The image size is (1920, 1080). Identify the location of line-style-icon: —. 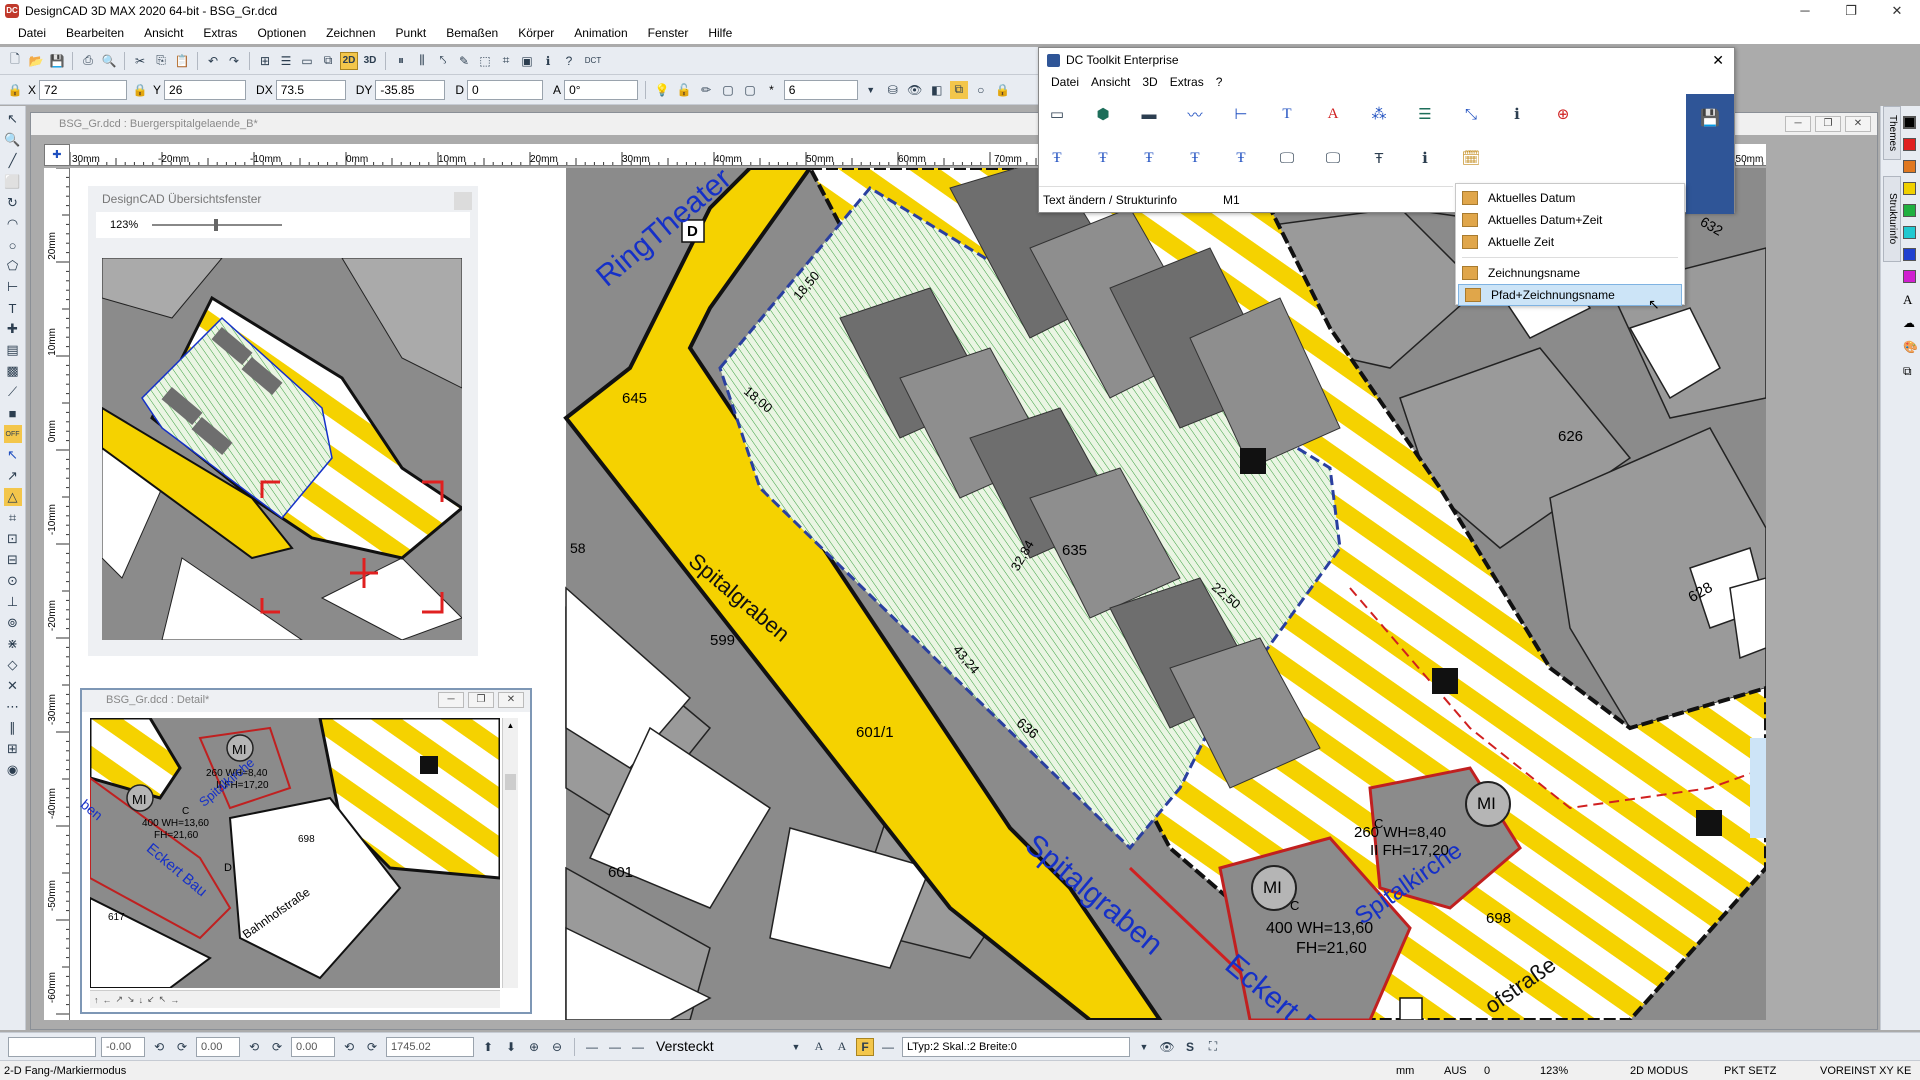
(592, 1047).